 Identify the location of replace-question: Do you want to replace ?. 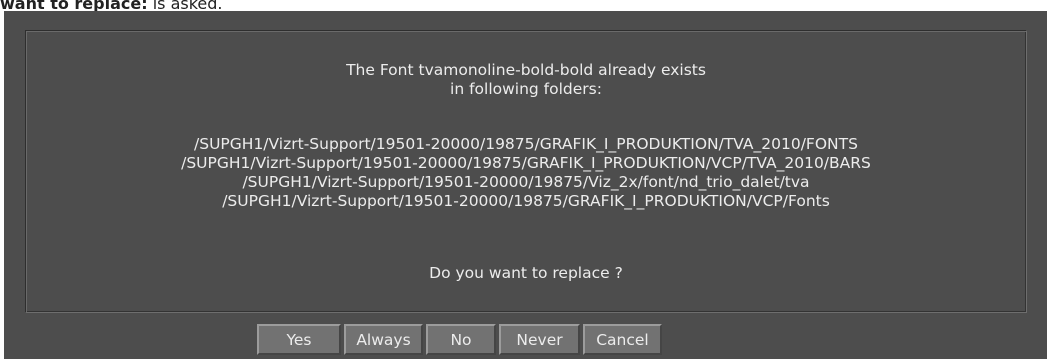
(526, 273).